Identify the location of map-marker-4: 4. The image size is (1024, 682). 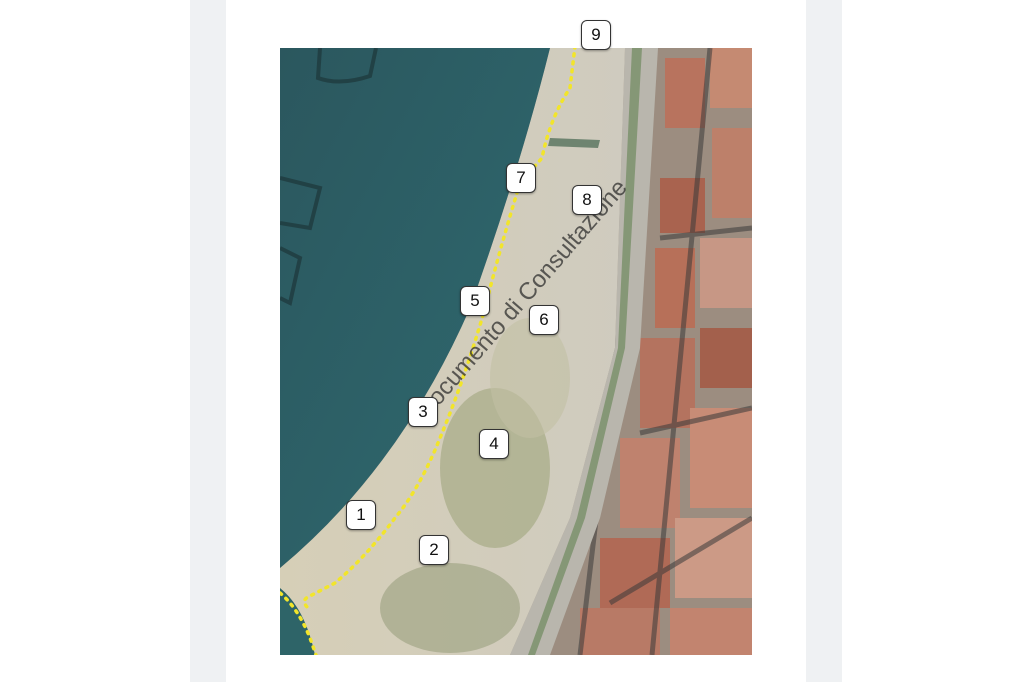
(494, 444).